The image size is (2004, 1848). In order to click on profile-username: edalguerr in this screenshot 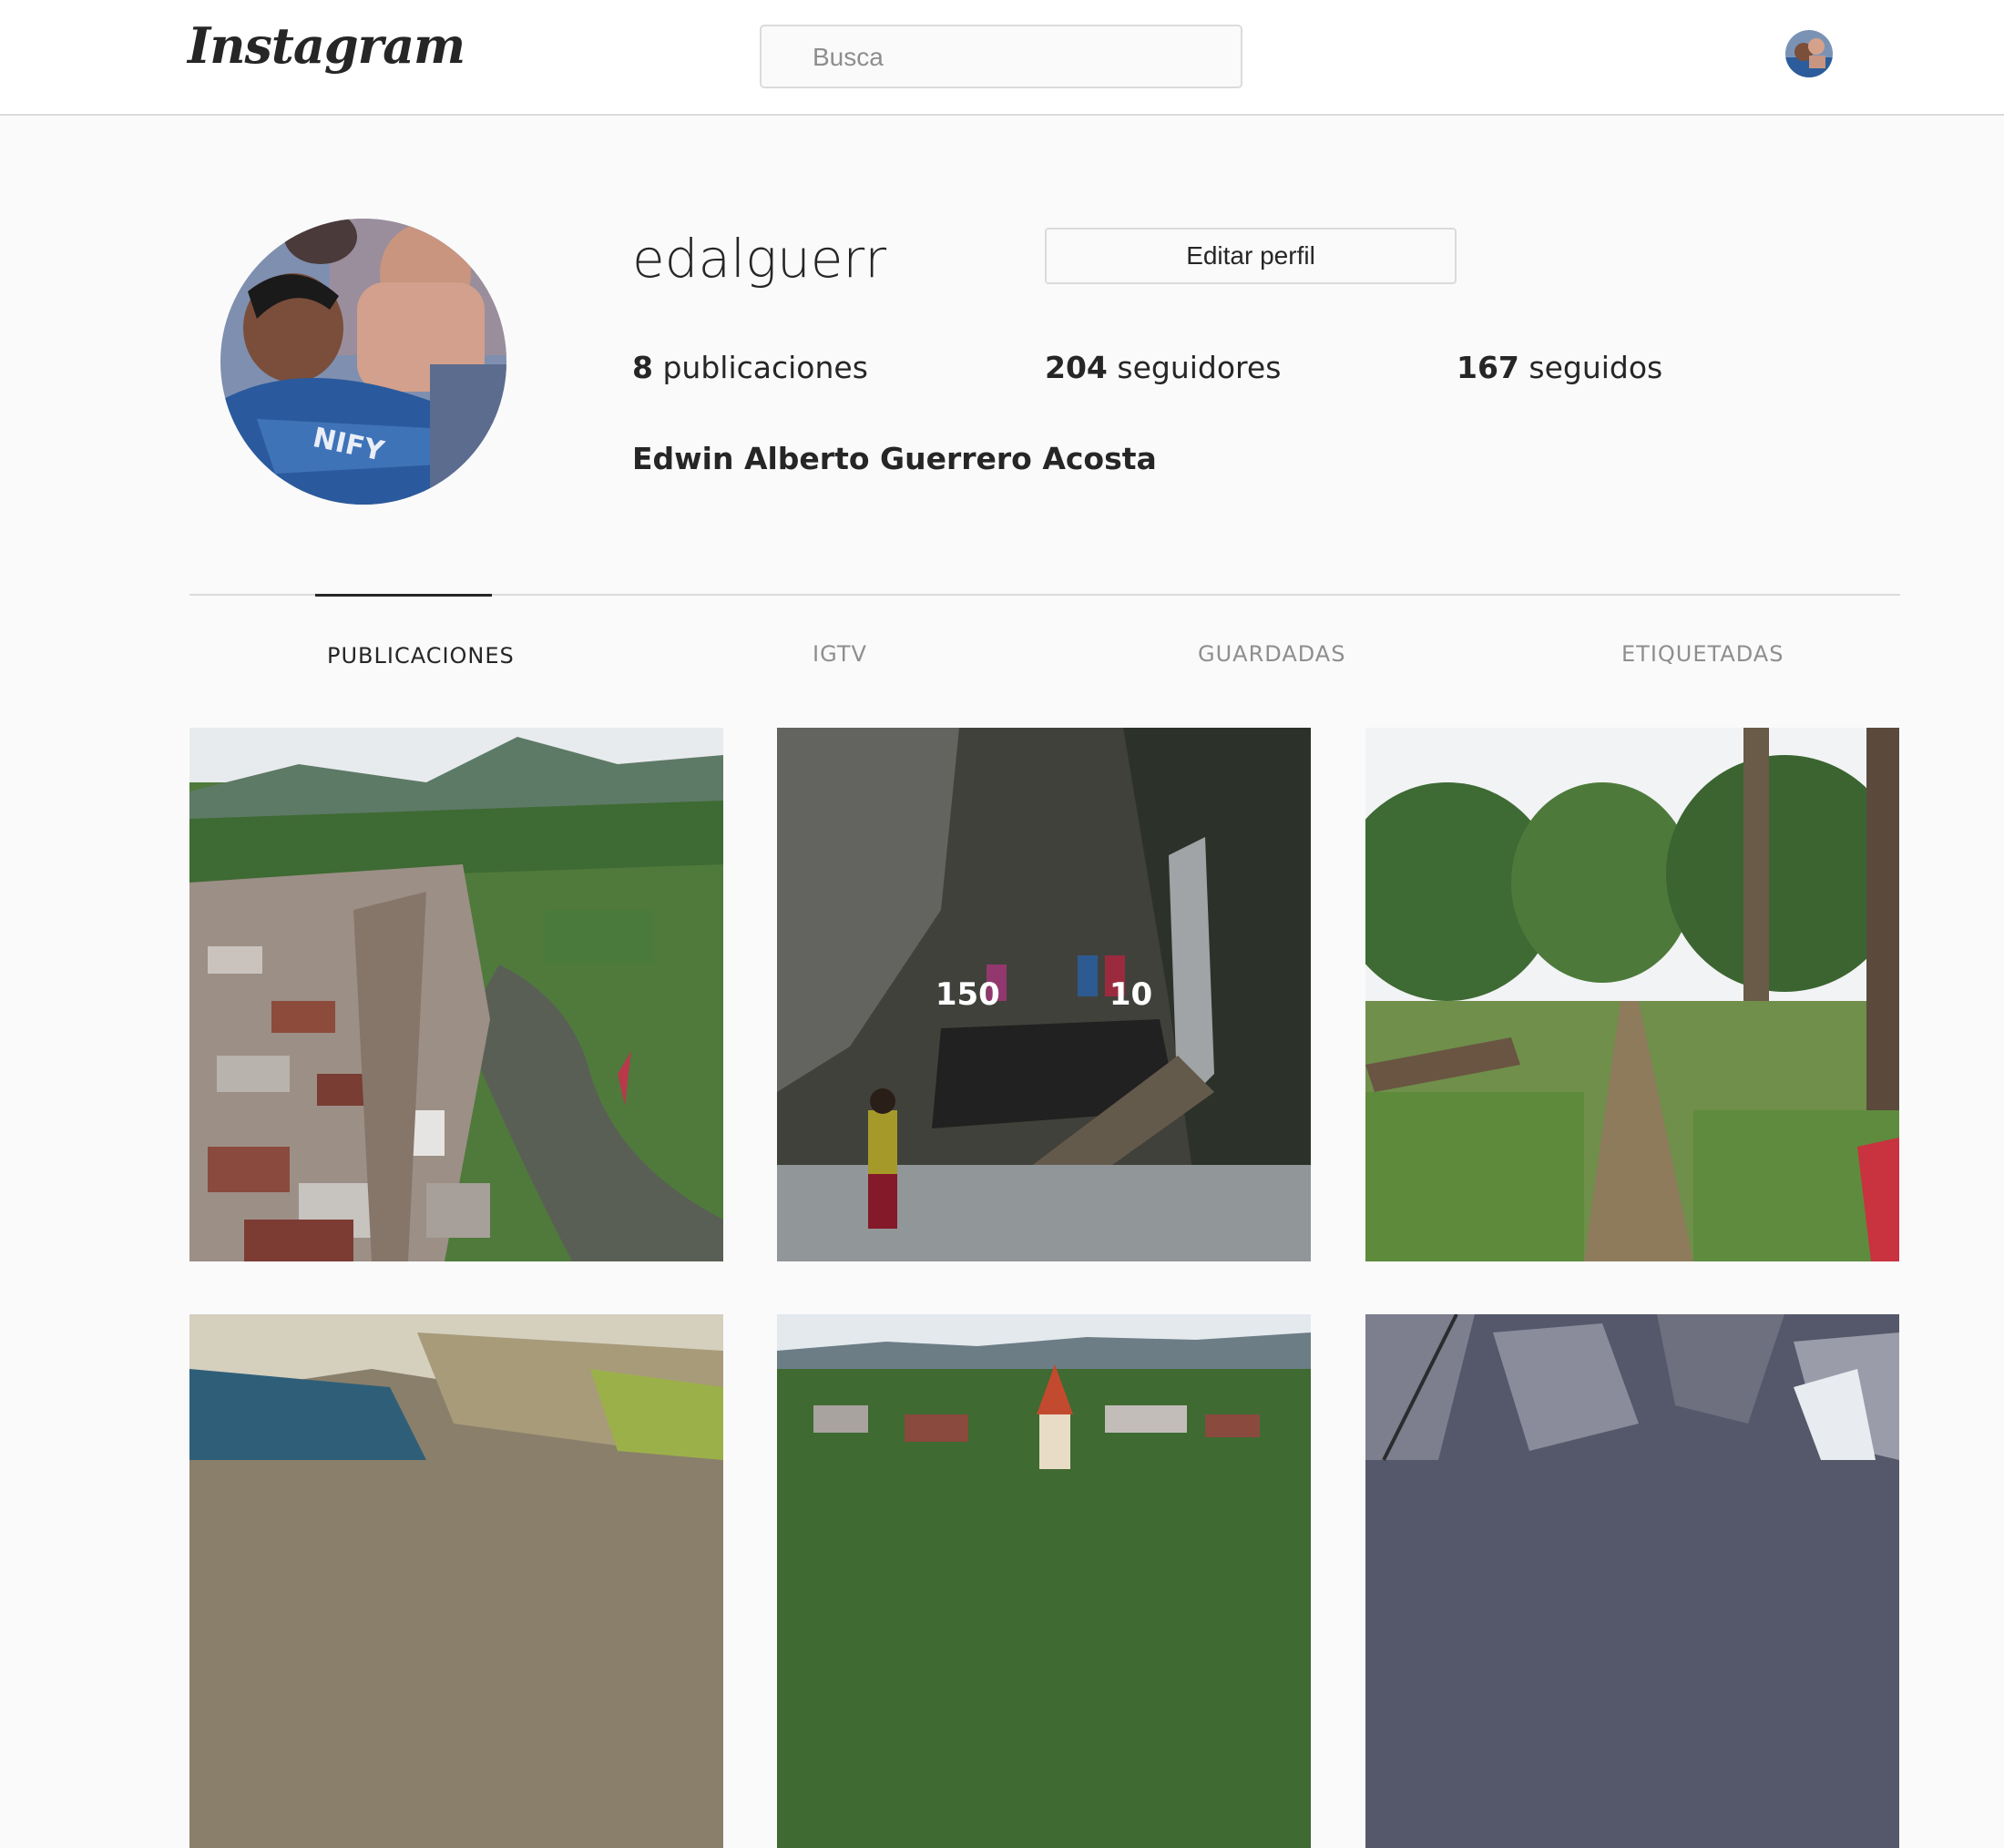, I will do `click(759, 259)`.